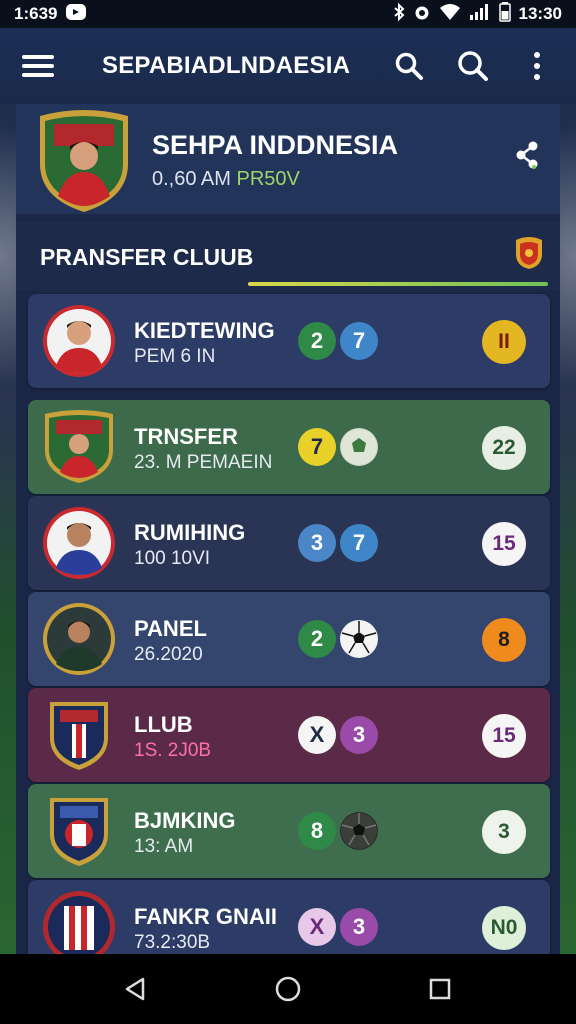 Image resolution: width=576 pixels, height=1024 pixels. What do you see at coordinates (186, 436) in the screenshot?
I see `list-item-name: TRNSFER` at bounding box center [186, 436].